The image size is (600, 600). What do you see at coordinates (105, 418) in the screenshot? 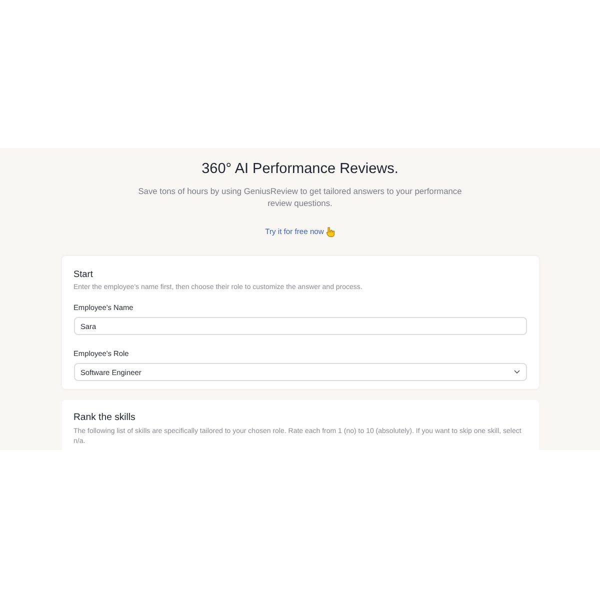
I see `card-title: Rank the skills` at bounding box center [105, 418].